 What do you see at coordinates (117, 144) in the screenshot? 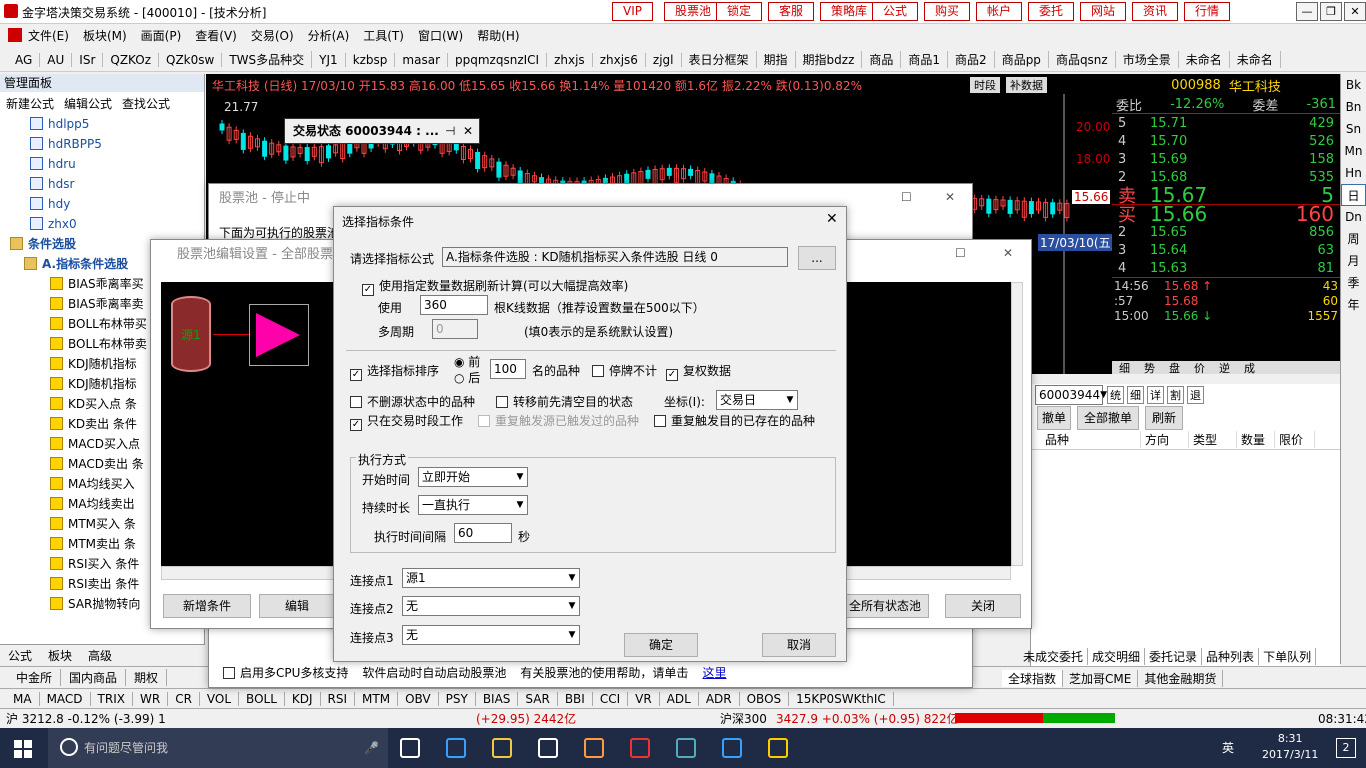
I see `tree-item-1: hdRBPP5` at bounding box center [117, 144].